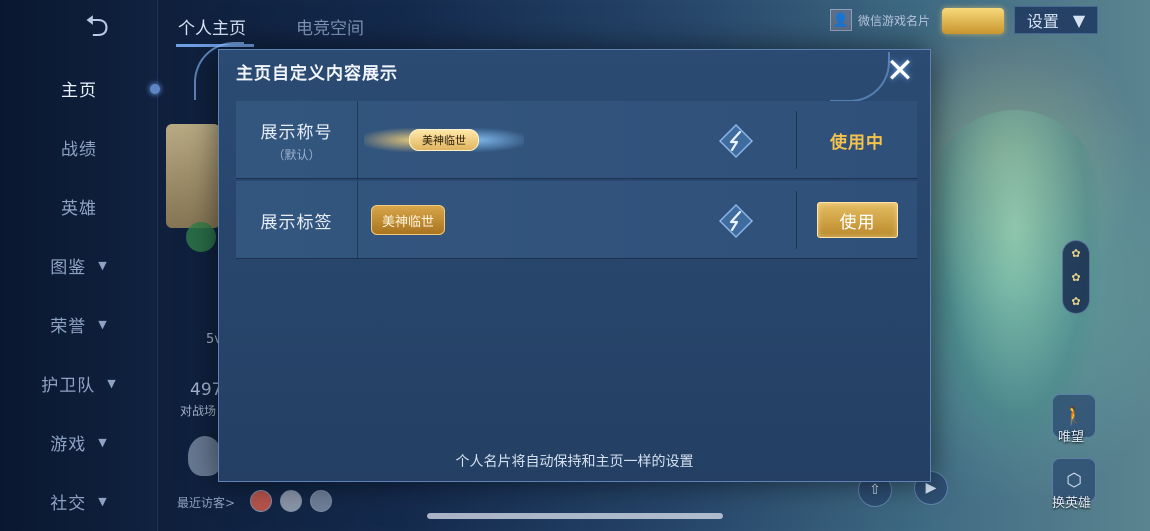  Describe the element at coordinates (575, 516) in the screenshot. I see `home-indicator` at that location.